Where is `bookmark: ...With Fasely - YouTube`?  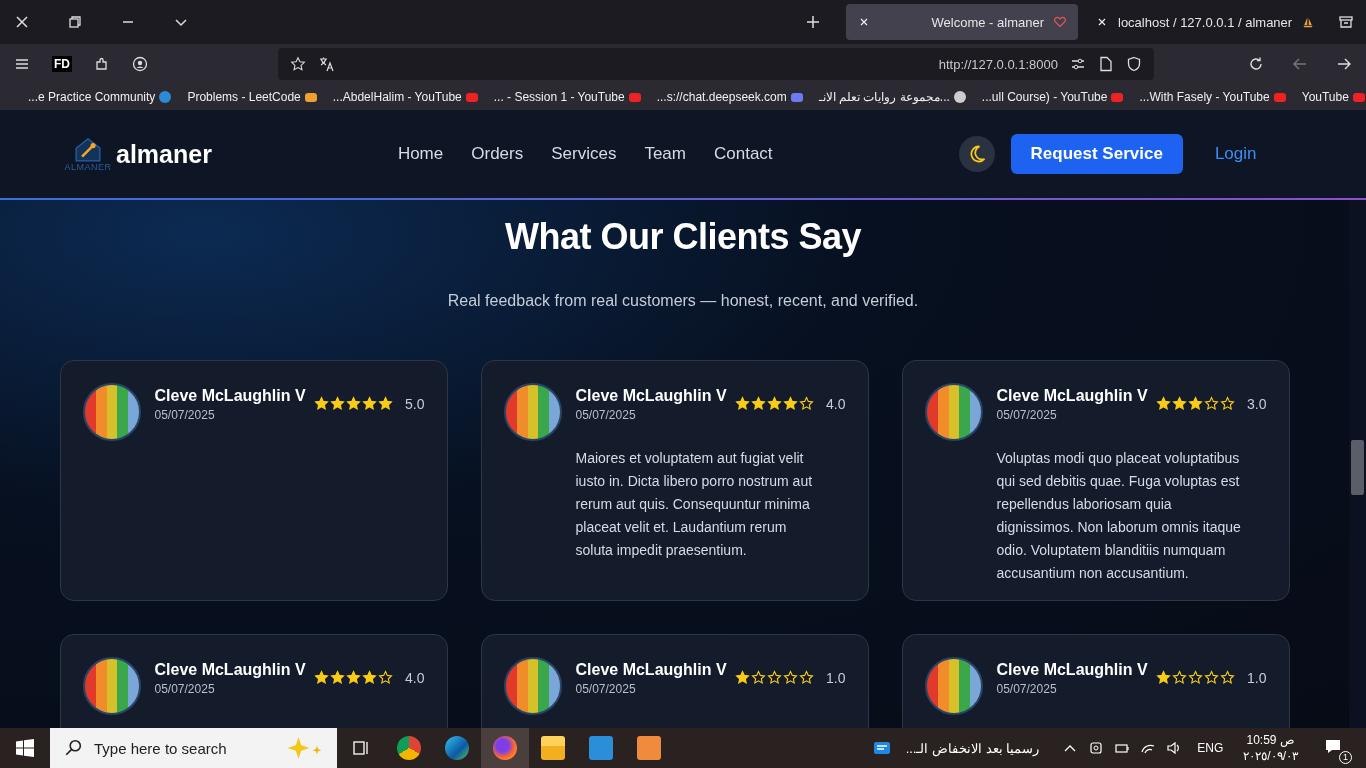 bookmark: ...With Fasely - YouTube is located at coordinates (1212, 97).